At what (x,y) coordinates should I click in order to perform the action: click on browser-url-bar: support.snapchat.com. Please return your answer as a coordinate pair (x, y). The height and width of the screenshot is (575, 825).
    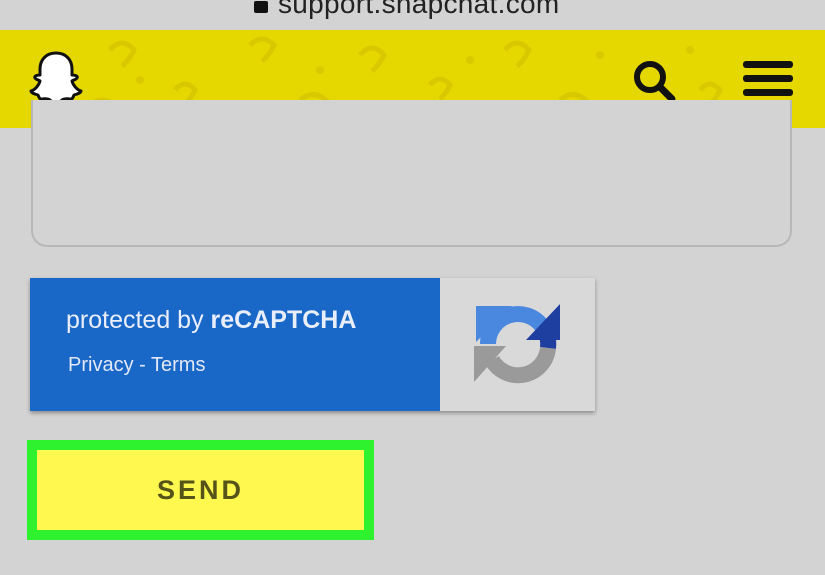
    Looking at the image, I should click on (412, 15).